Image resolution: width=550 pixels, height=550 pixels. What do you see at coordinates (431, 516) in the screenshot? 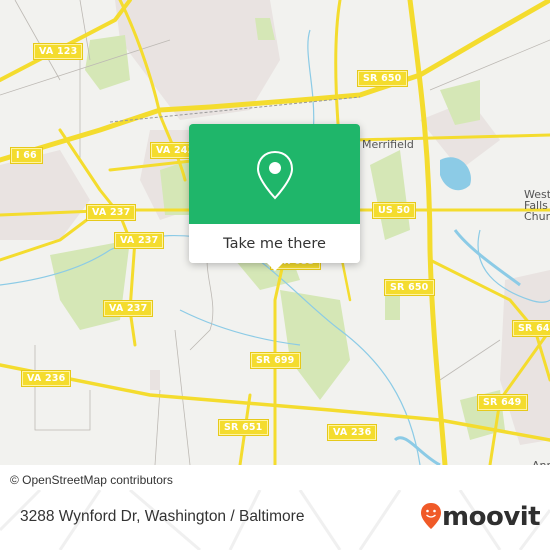
I see `moovit-pin-logo-icon` at bounding box center [431, 516].